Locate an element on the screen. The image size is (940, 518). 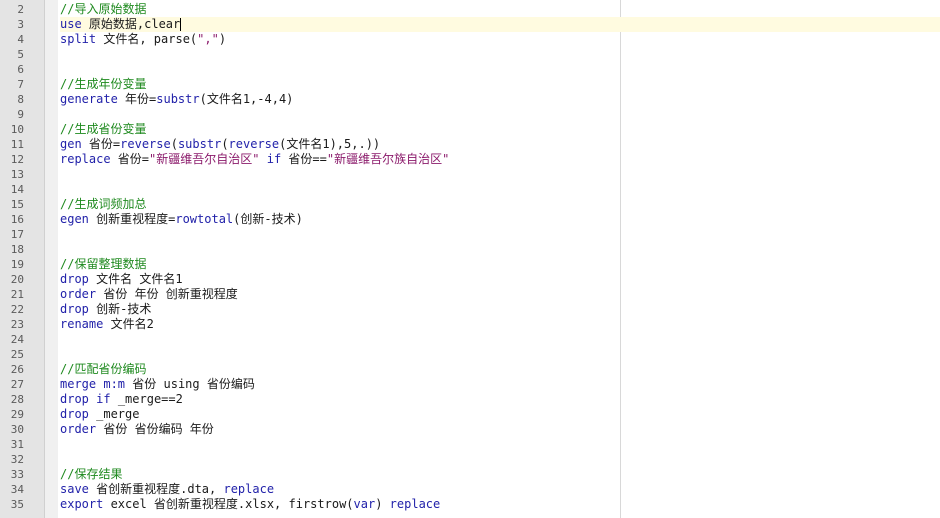
code-text: //保存结果 is located at coordinates (500, 474).